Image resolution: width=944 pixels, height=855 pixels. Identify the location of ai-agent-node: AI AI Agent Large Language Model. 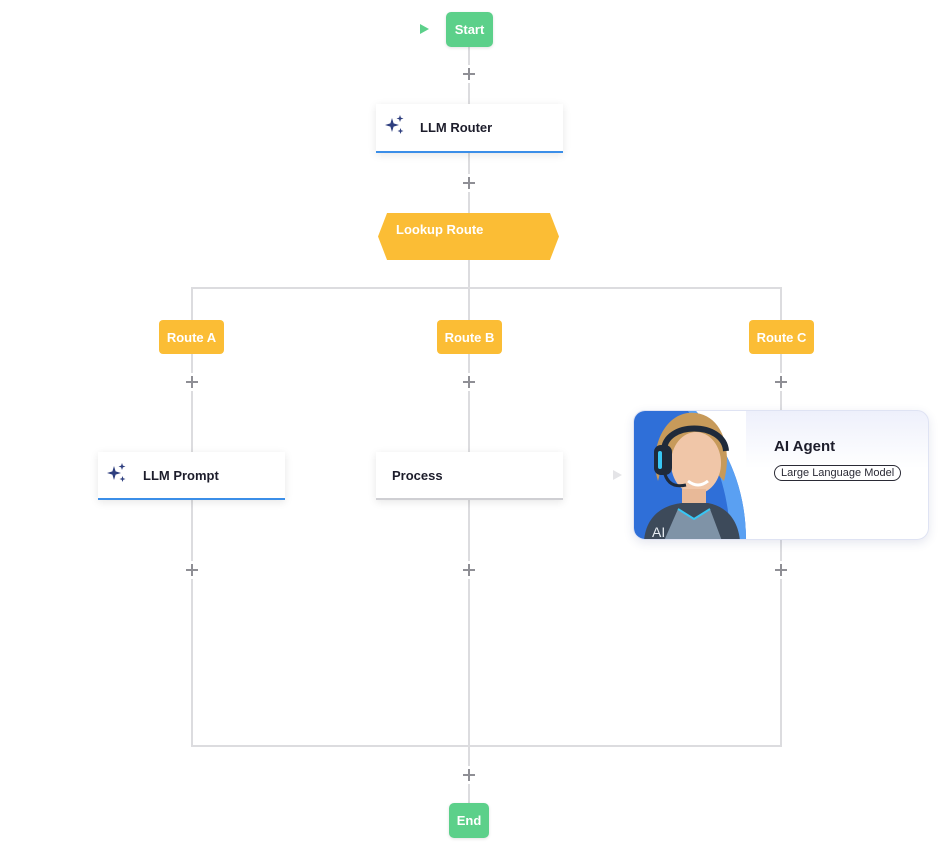
(781, 475).